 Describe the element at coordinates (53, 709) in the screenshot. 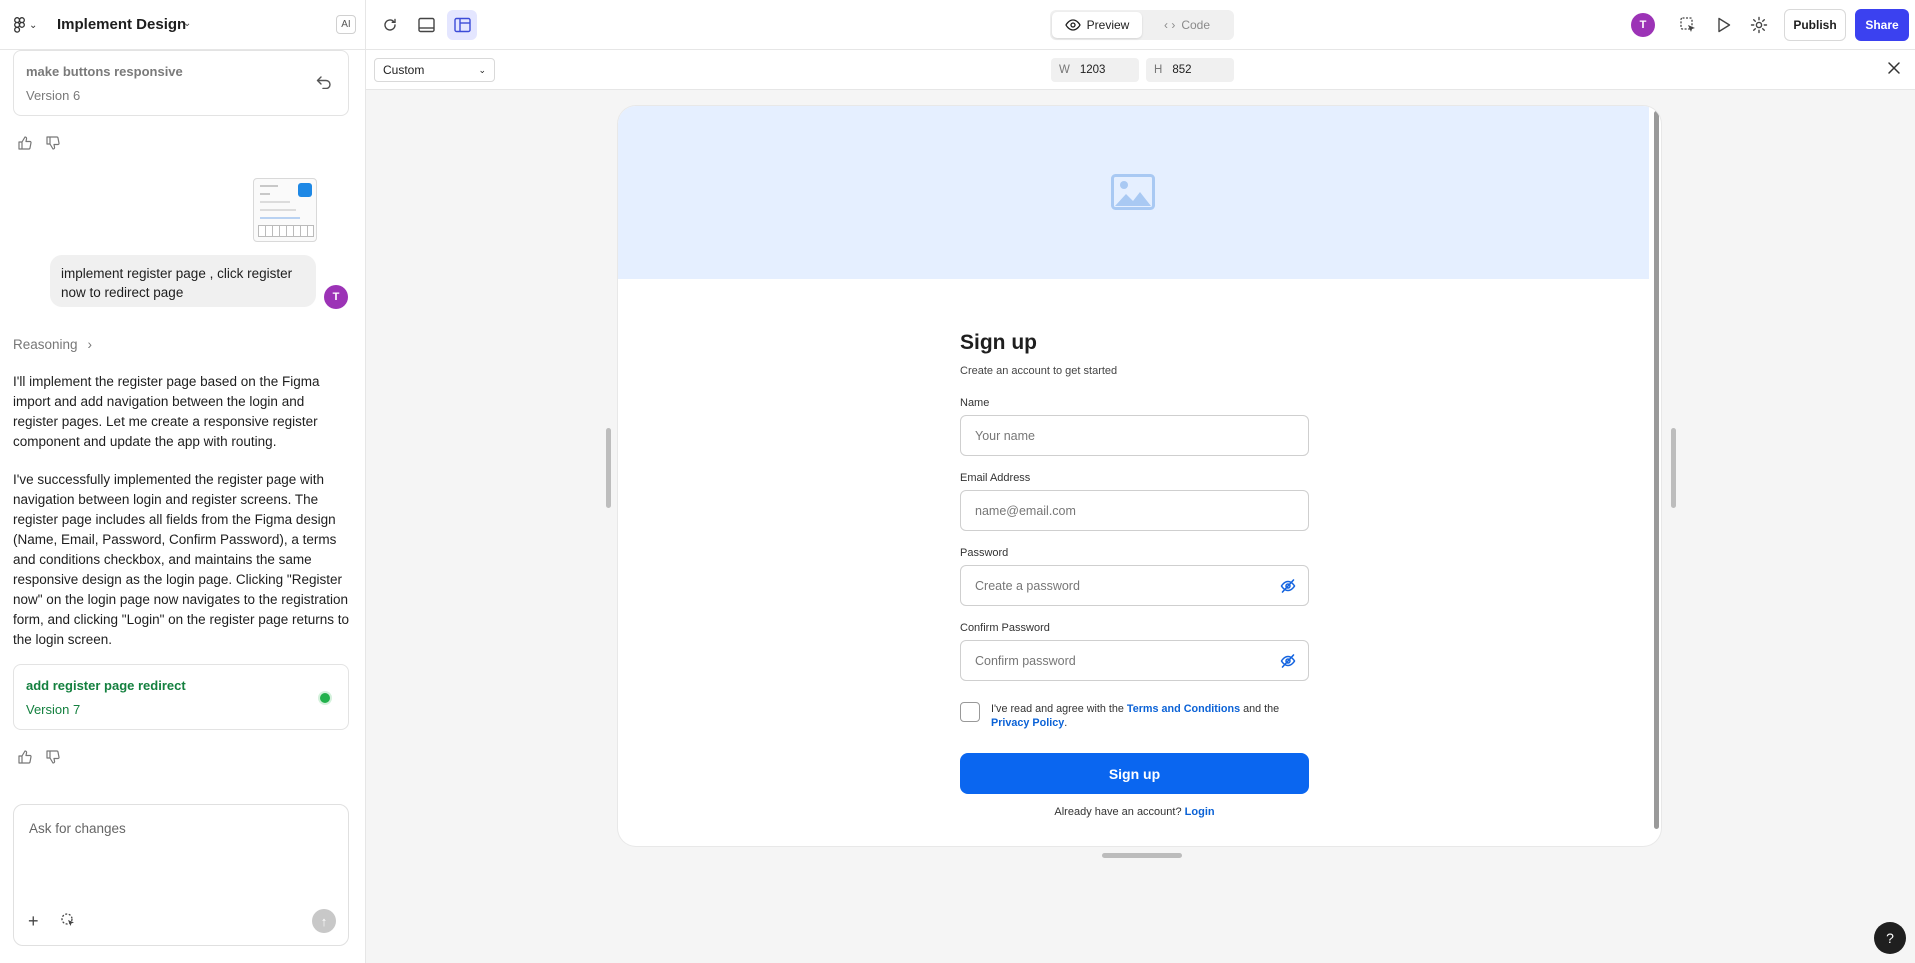

I see `version-number: Version 7` at that location.